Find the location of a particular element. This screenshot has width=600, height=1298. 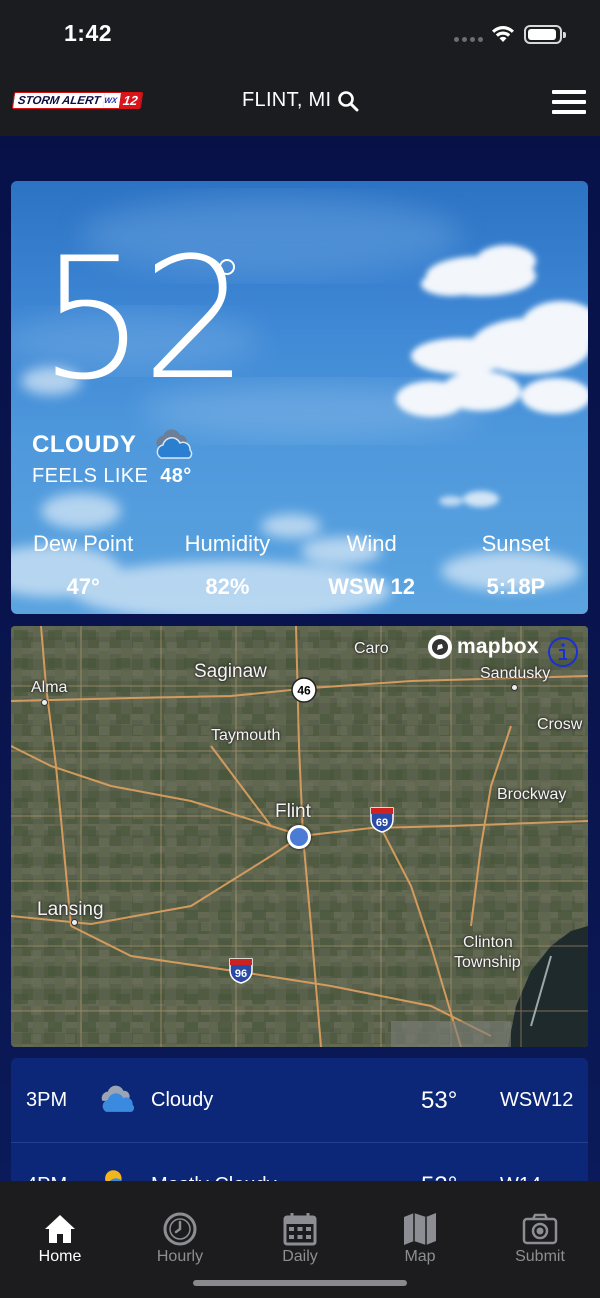

hour-temperature: 53° is located at coordinates (439, 1100).